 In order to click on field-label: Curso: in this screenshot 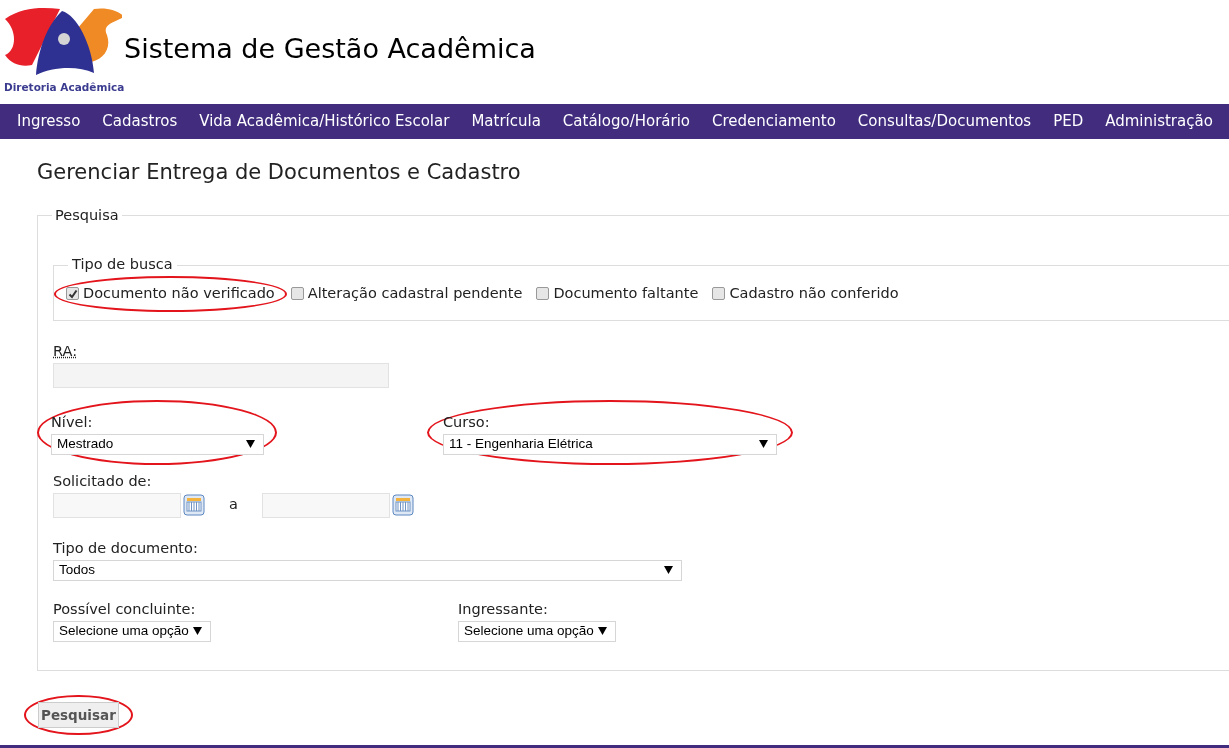, I will do `click(466, 422)`.